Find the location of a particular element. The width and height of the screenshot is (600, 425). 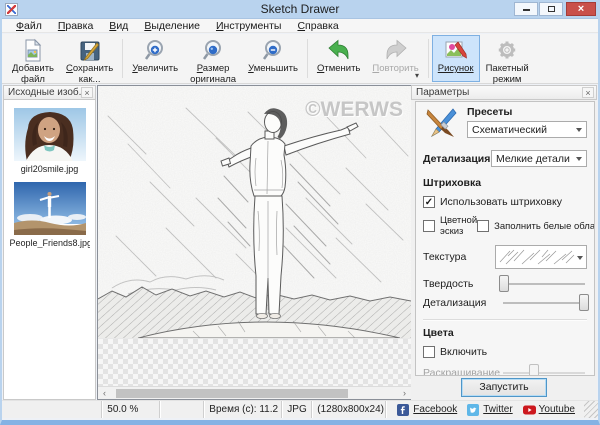

undo-icon is located at coordinates (338, 51).